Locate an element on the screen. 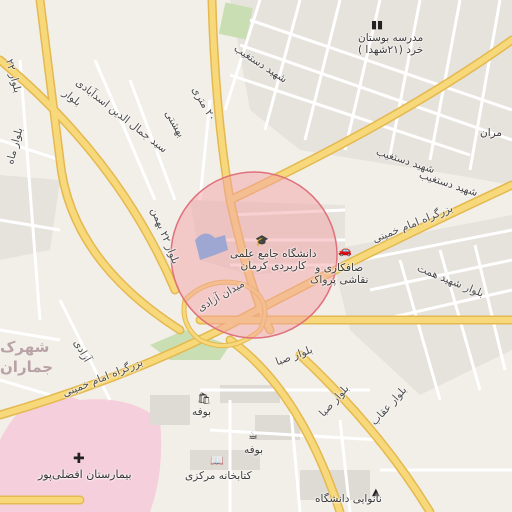 This screenshot has height=512, width=512. district-label-line1: شهرک is located at coordinates (25, 347).